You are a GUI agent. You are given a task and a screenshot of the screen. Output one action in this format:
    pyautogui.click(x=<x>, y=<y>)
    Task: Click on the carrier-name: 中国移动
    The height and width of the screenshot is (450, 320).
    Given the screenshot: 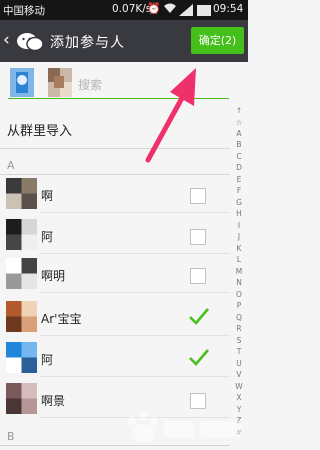 What is the action you would take?
    pyautogui.click(x=24, y=11)
    